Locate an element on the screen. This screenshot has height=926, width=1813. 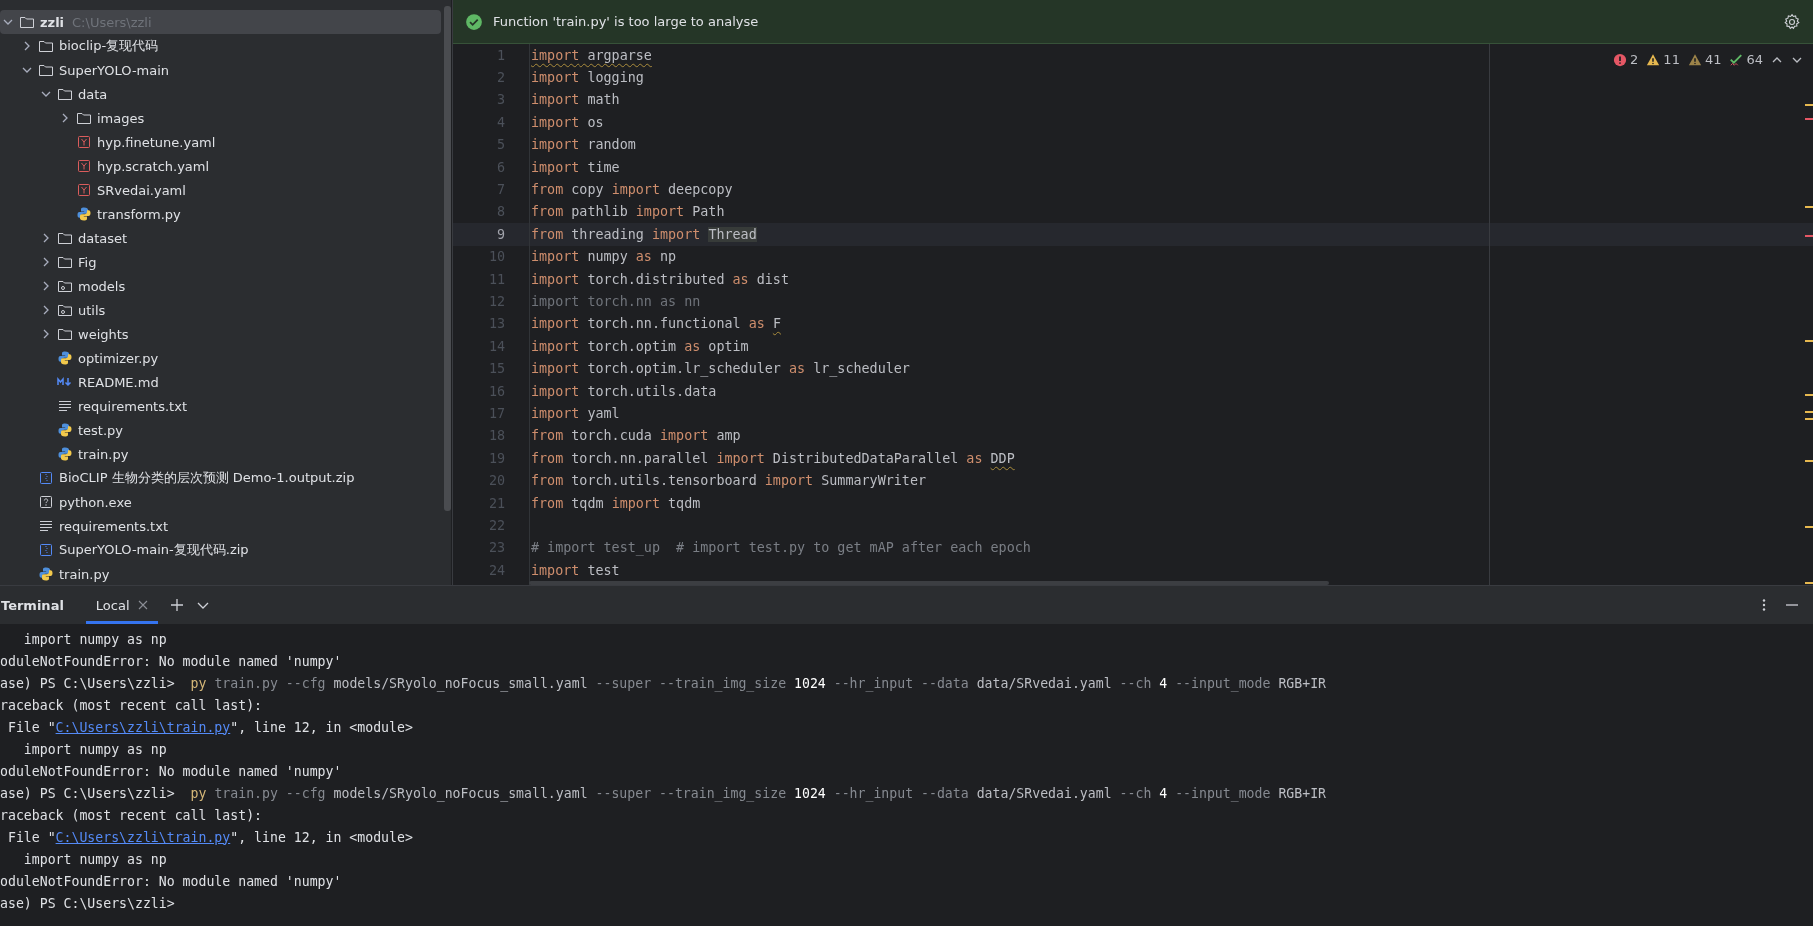
code-line: import yaml is located at coordinates (575, 413).